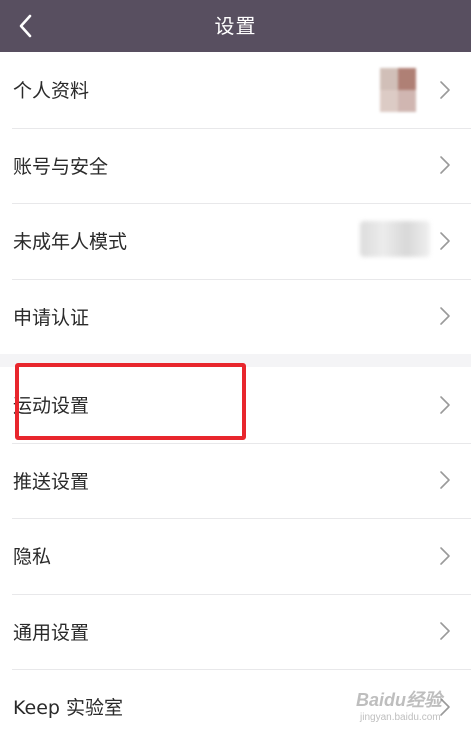 The height and width of the screenshot is (736, 471). What do you see at coordinates (235, 631) in the screenshot?
I see `settings-item-general: 通用设置` at bounding box center [235, 631].